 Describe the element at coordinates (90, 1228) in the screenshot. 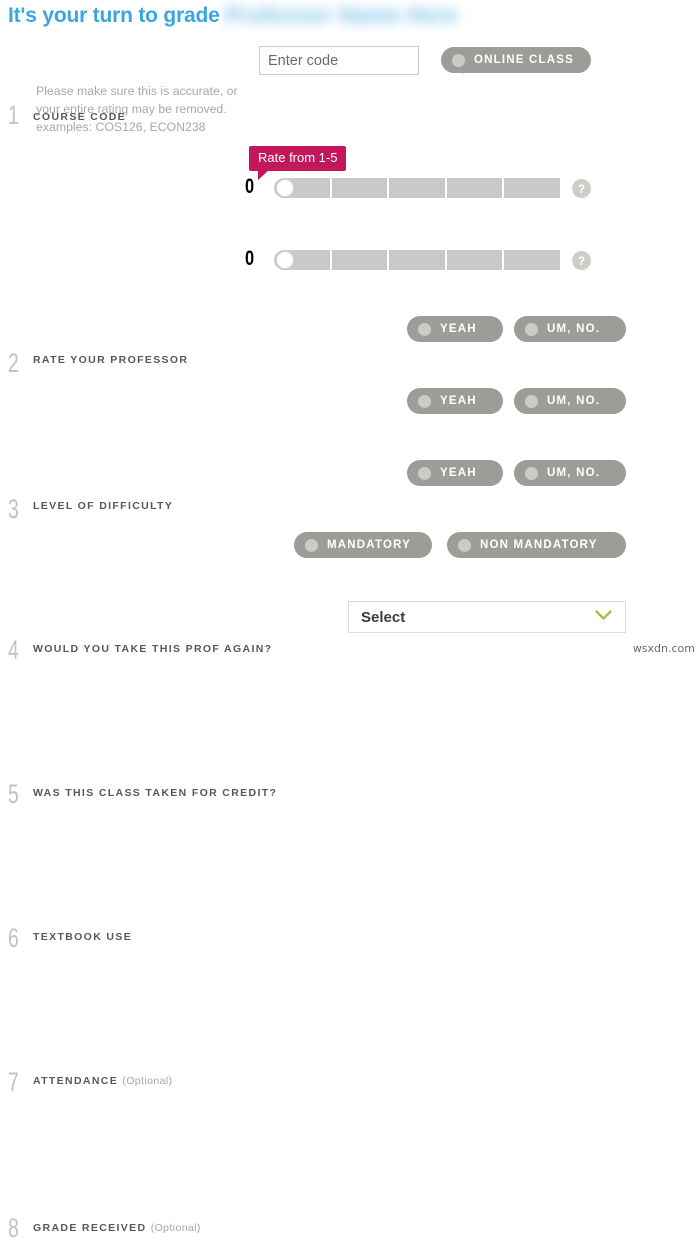

I see `label-grade-received-text: GRADE RECEIVED` at that location.